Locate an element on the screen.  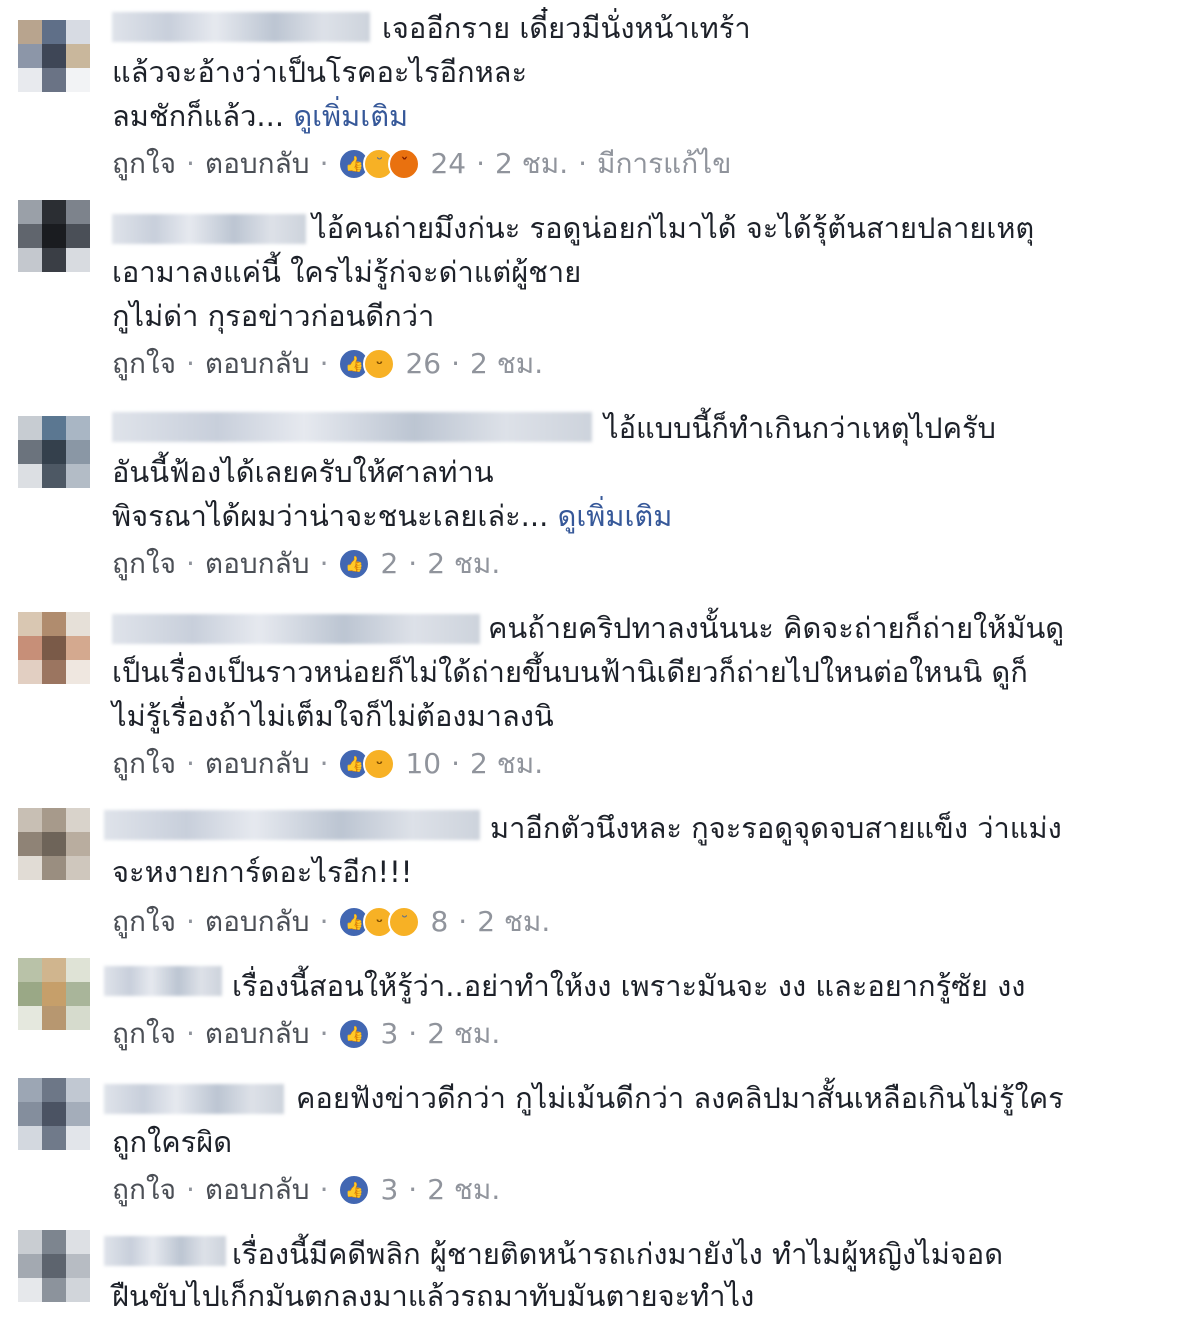
comment-actions: ถูกใจ · ตอบกลับ · 👍 ᵕ ˘ 8 · 2 ชม. is located at coordinates (331, 922).